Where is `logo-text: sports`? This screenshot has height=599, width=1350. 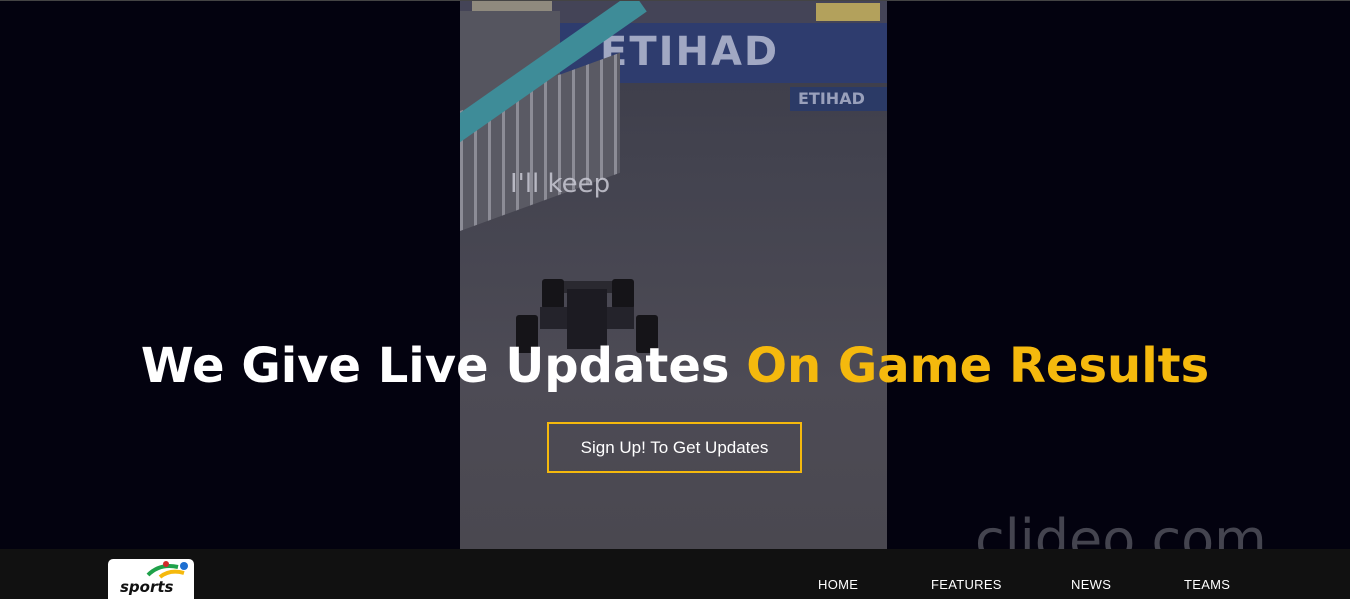
logo-text: sports is located at coordinates (147, 587).